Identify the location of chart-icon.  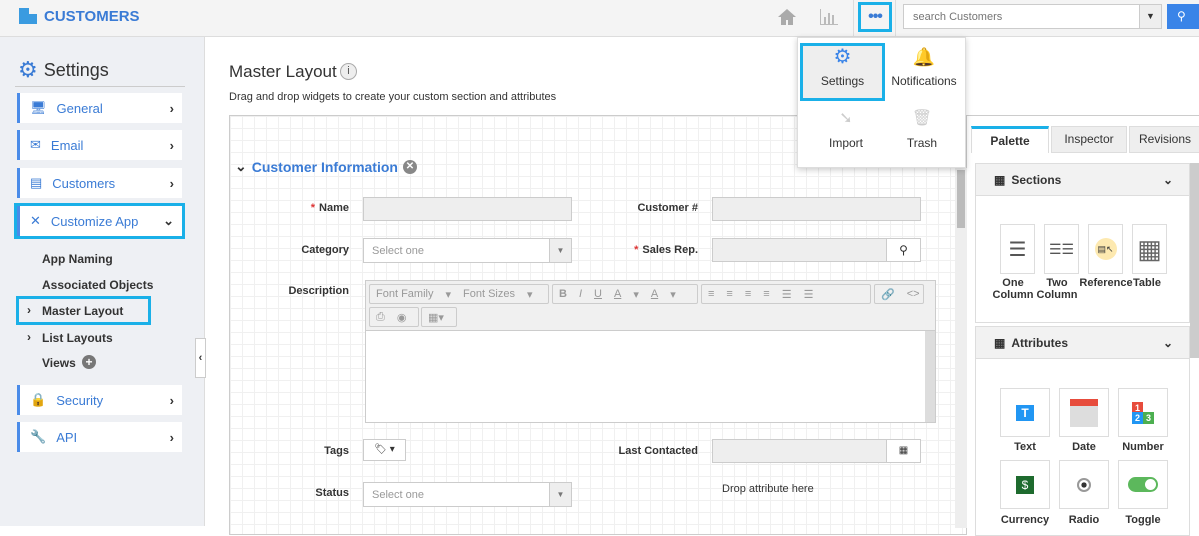
(829, 17).